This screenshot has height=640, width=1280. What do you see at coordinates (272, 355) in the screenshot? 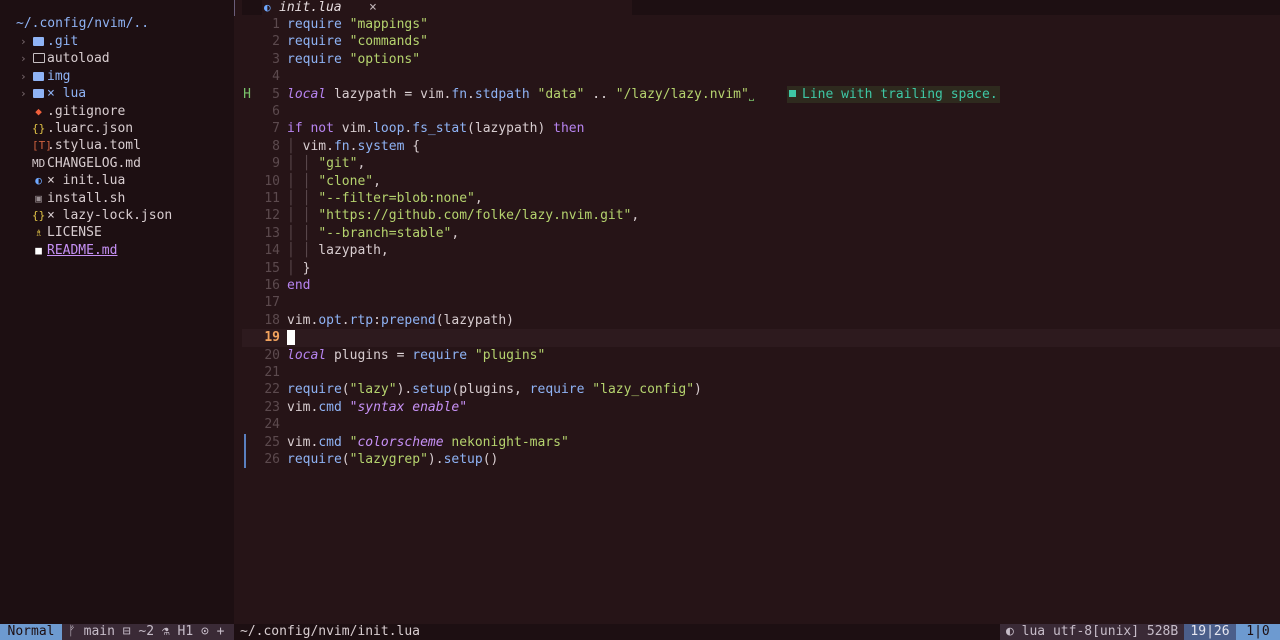
I see `line-number: 20` at bounding box center [272, 355].